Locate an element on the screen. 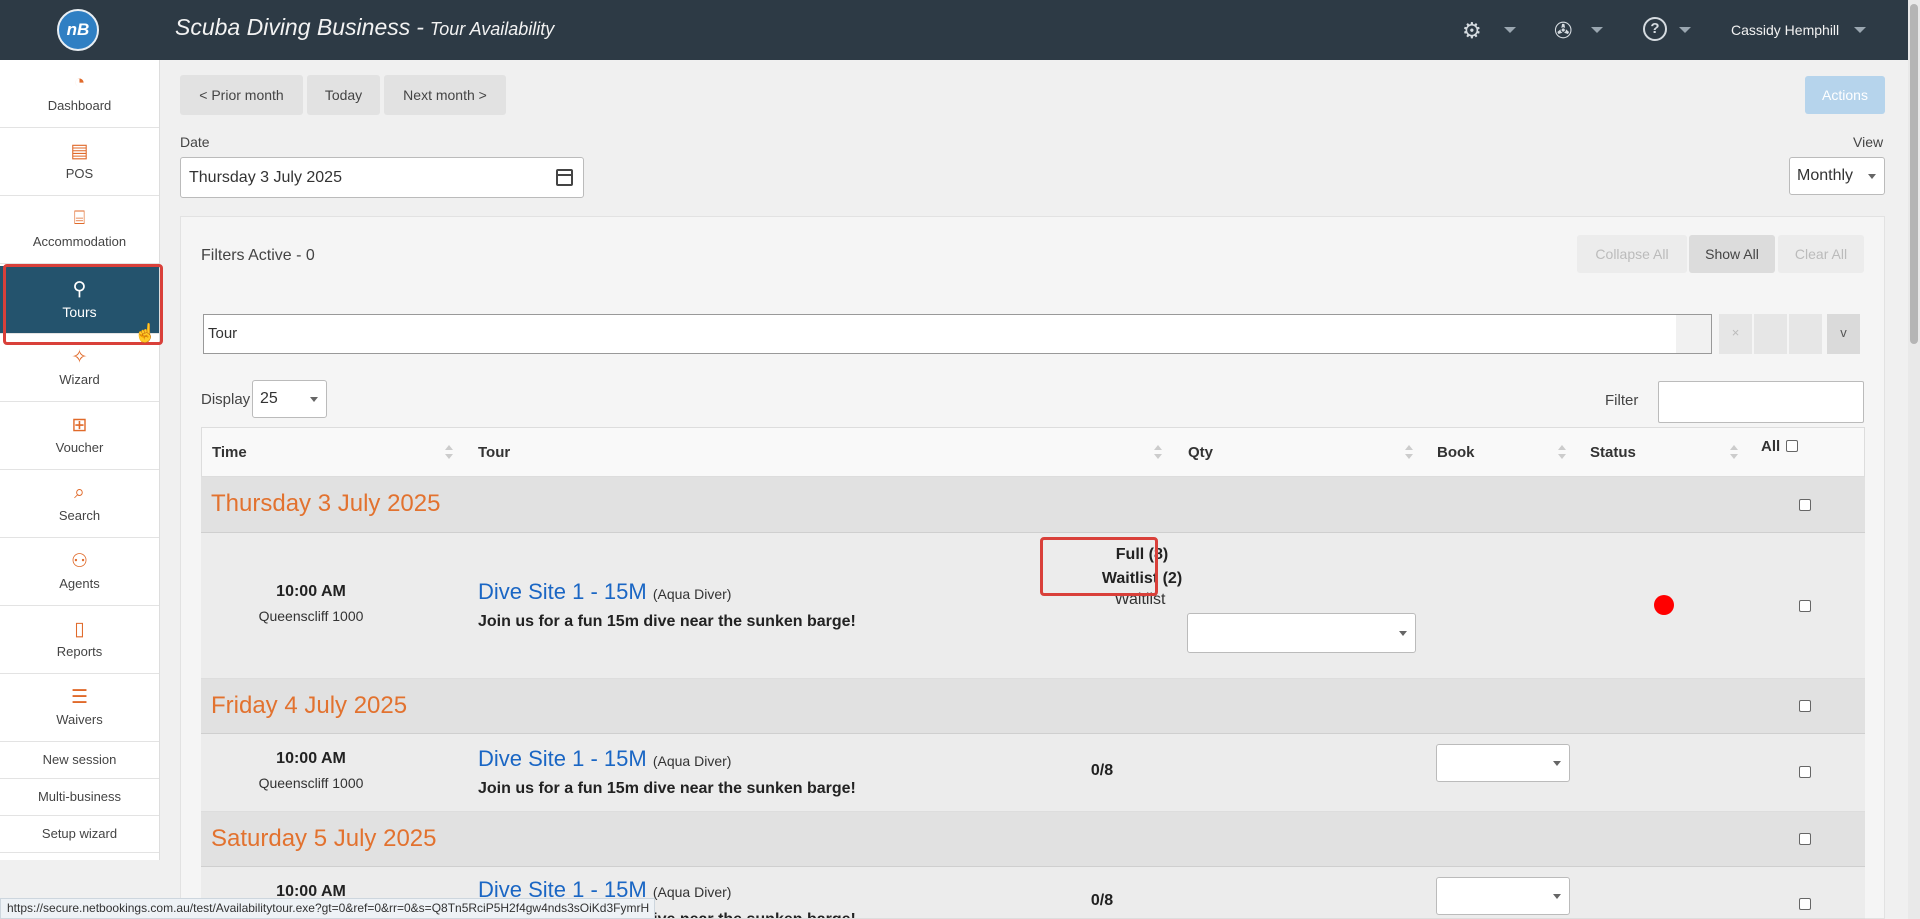 This screenshot has height=919, width=1920. day-title: Thursday 3 July 2025 is located at coordinates (326, 503).